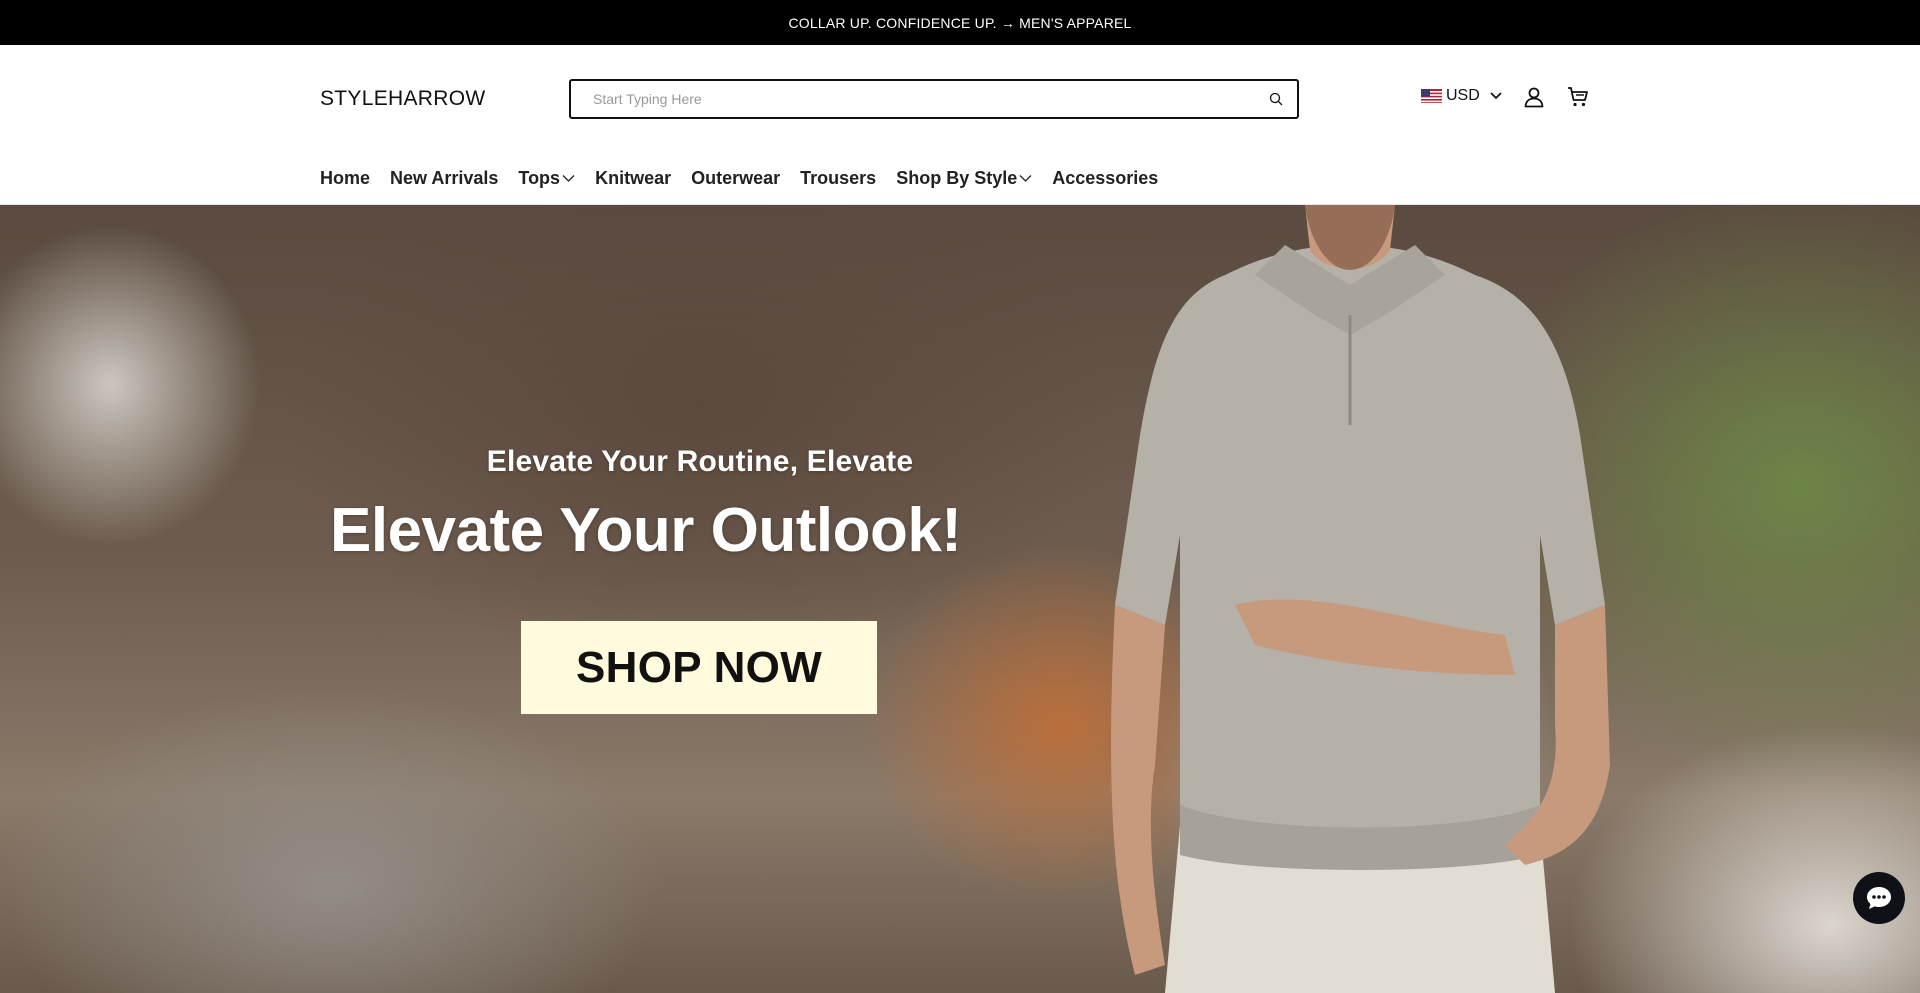 This screenshot has width=1920, height=993. What do you see at coordinates (1276, 99) in the screenshot?
I see `search-icon` at bounding box center [1276, 99].